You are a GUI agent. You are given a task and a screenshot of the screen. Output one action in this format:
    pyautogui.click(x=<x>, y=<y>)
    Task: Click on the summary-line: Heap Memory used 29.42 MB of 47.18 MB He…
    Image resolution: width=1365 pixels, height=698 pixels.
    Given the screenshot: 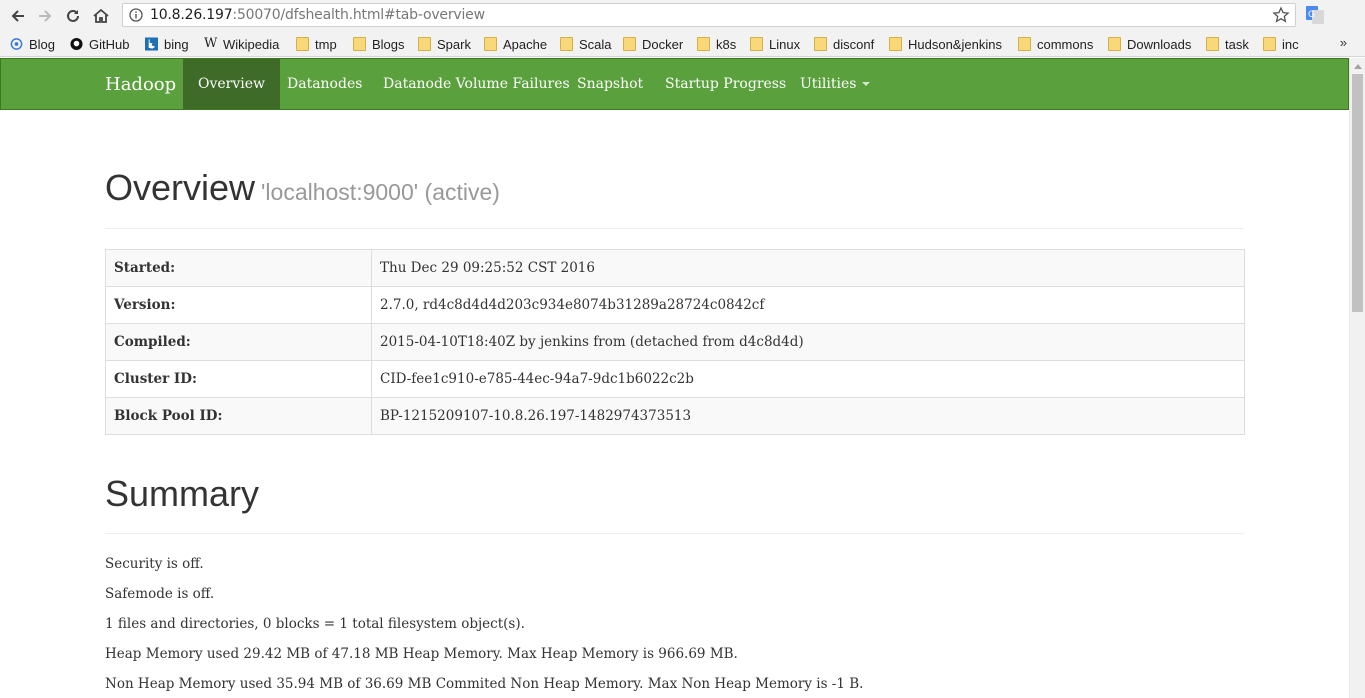 What is the action you would take?
    pyautogui.click(x=421, y=654)
    